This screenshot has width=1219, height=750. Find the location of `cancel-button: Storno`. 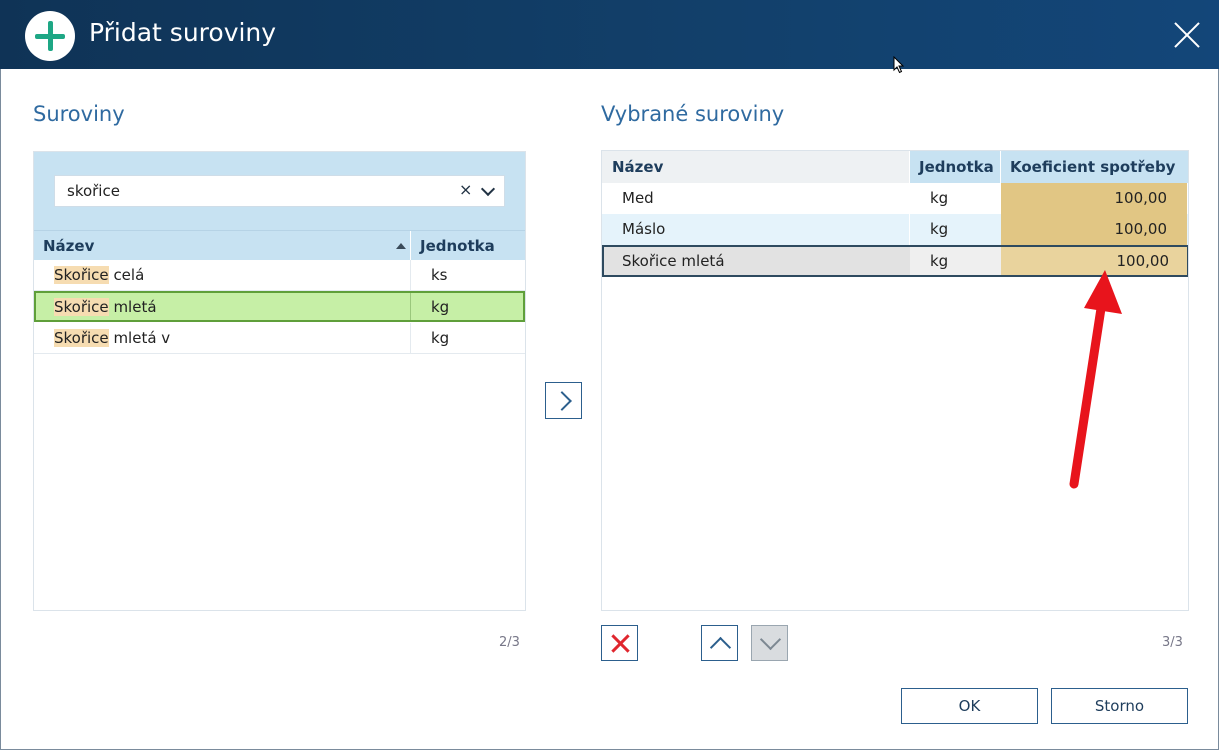

cancel-button: Storno is located at coordinates (1119, 706).